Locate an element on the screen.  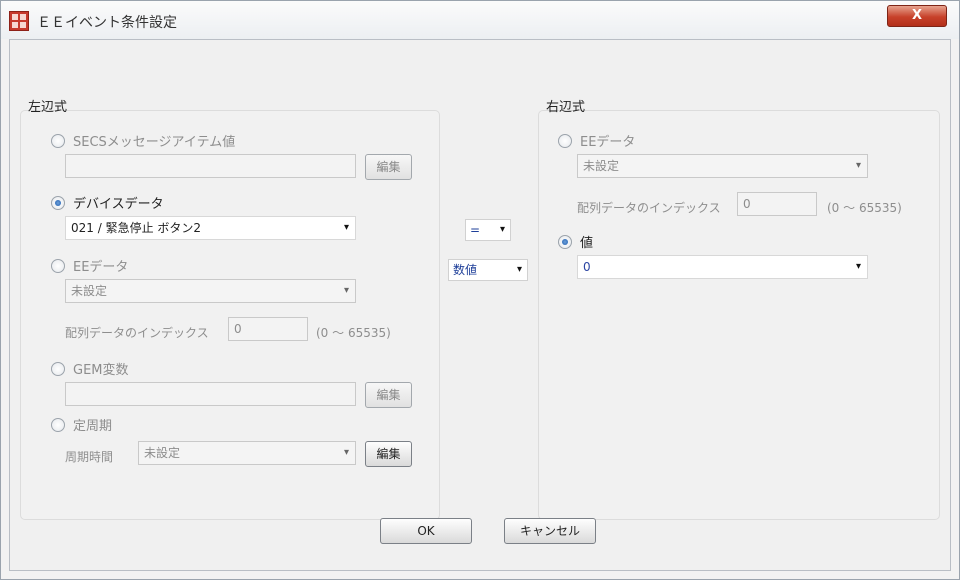
comparison-operator-value: = is located at coordinates (475, 230).